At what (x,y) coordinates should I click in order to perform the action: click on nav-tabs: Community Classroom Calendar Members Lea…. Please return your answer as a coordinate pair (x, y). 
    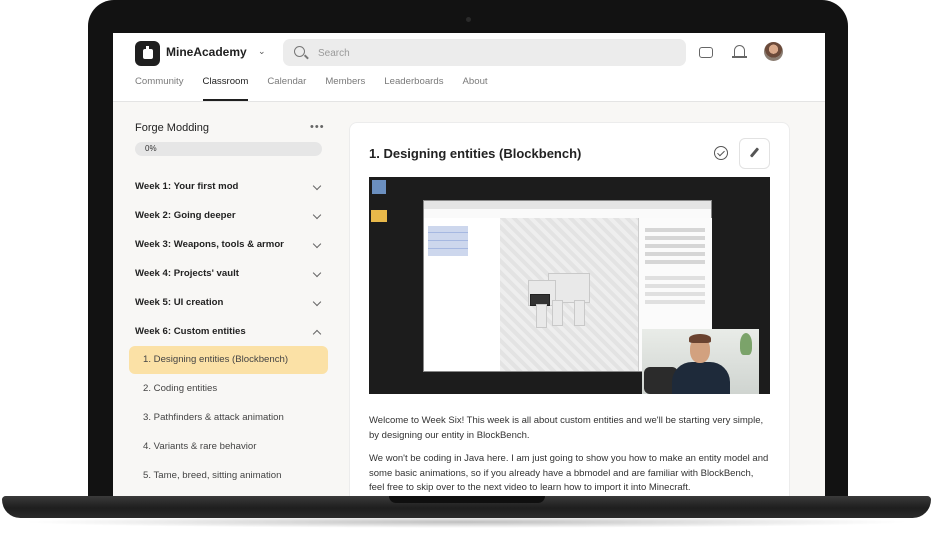
    Looking at the image, I should click on (321, 88).